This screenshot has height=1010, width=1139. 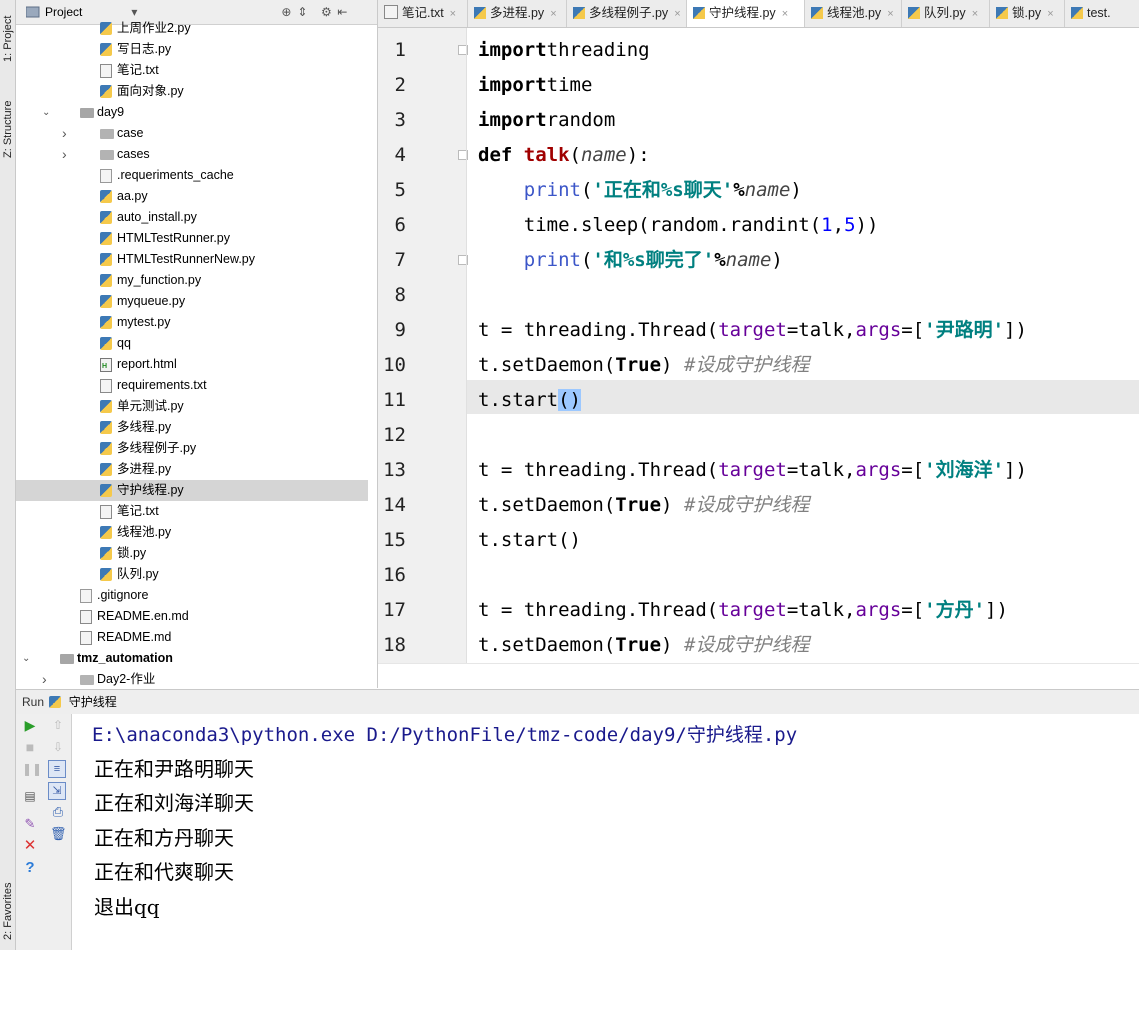 I want to click on trash-icon: 🗑, so click(x=58, y=834).